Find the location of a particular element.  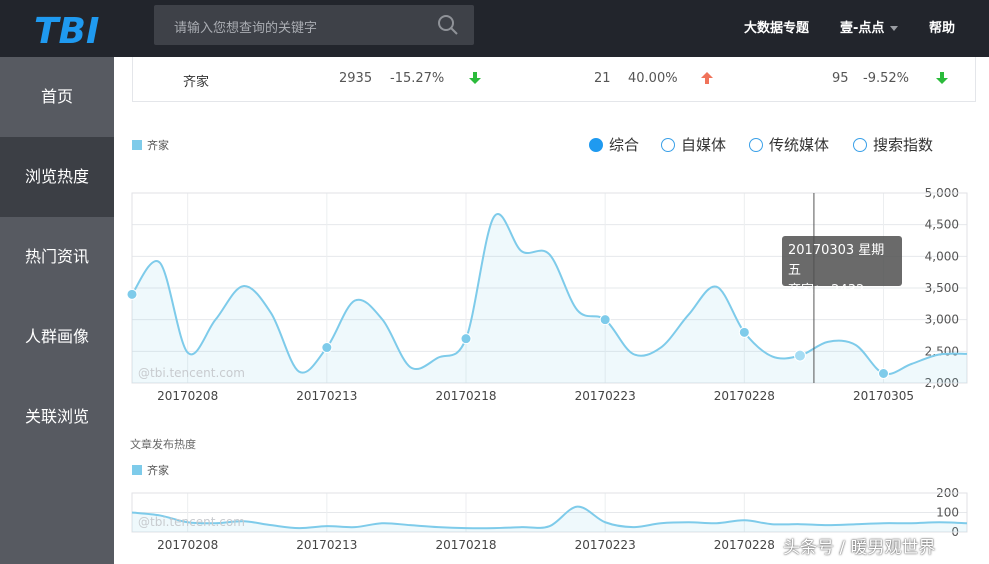

tooltip-value-line: 齐家： 2432 is located at coordinates (842, 291).